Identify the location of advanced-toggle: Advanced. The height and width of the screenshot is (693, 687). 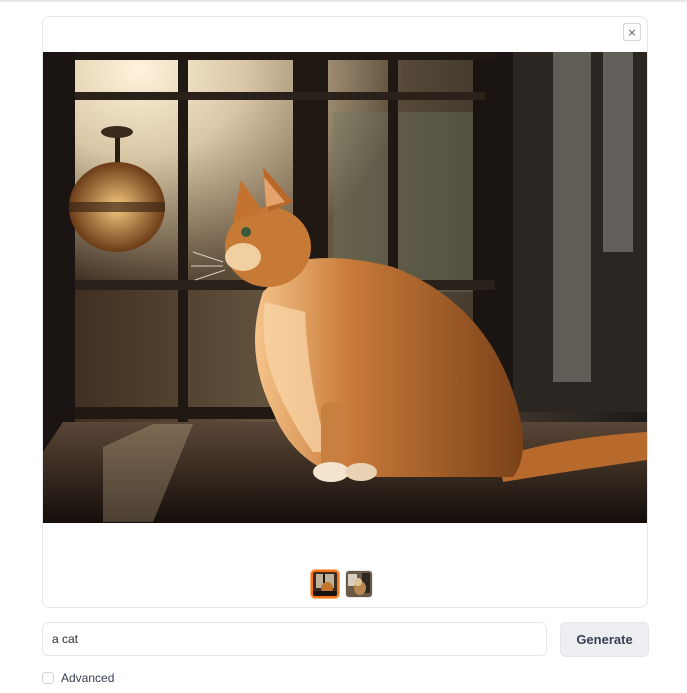
(78, 678).